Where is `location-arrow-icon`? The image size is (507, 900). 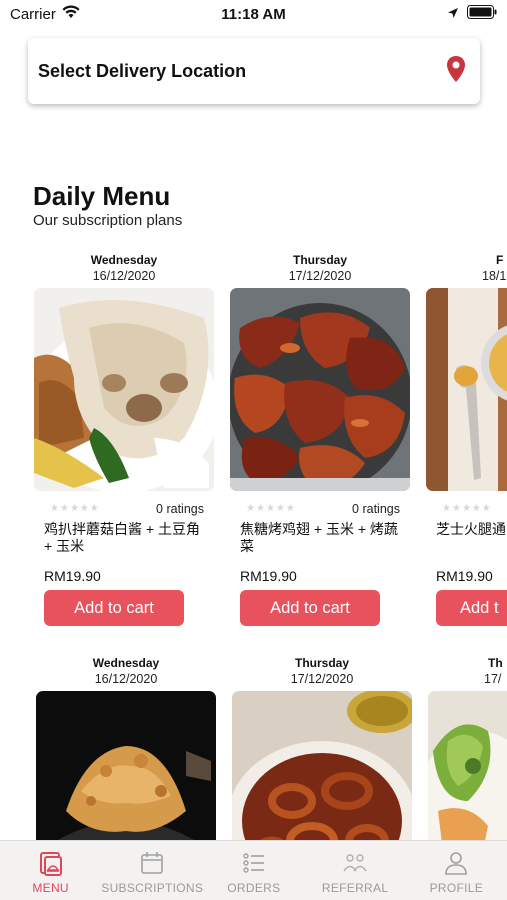 location-arrow-icon is located at coordinates (453, 14).